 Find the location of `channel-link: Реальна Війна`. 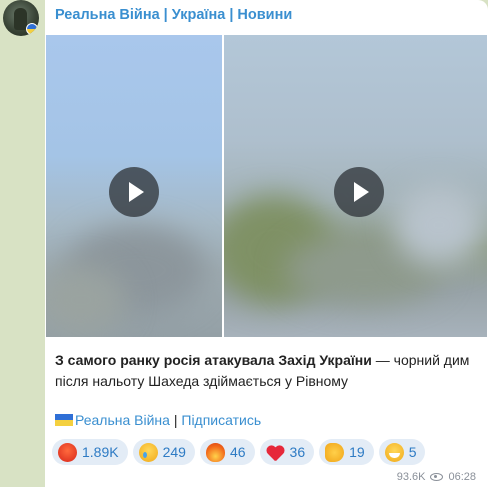

channel-link: Реальна Війна is located at coordinates (122, 420).